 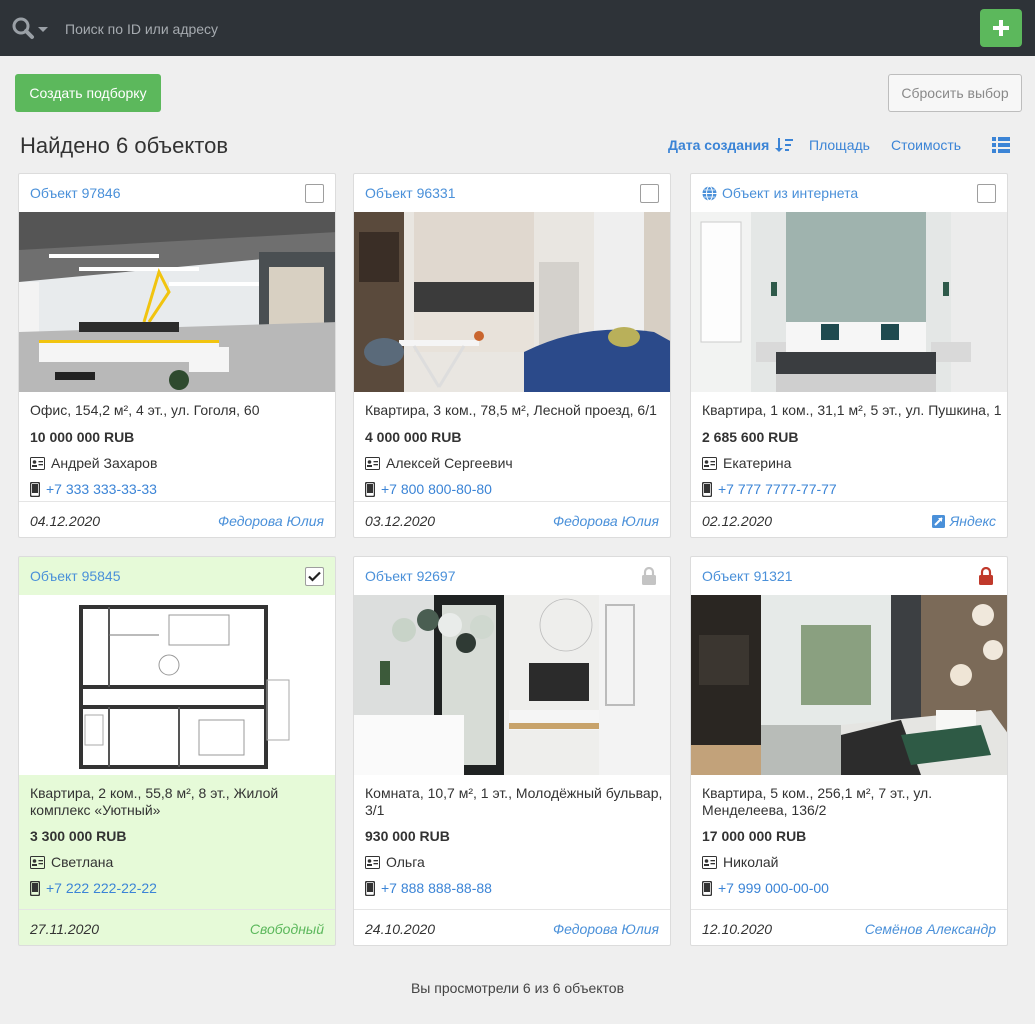 What do you see at coordinates (839, 145) in the screenshot?
I see `sort-by-area-button: Площадь` at bounding box center [839, 145].